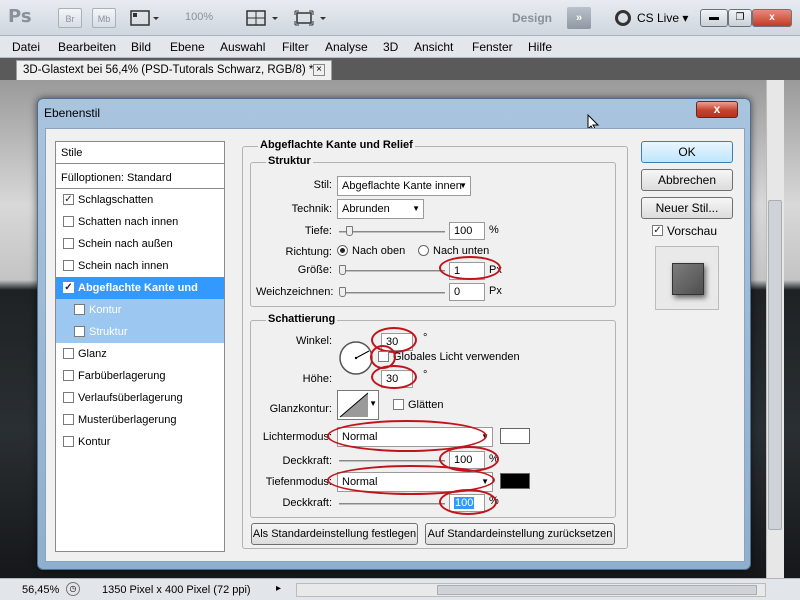 The image size is (800, 600). Describe the element at coordinates (515, 436) in the screenshot. I see `highlight-color-swatch` at that location.